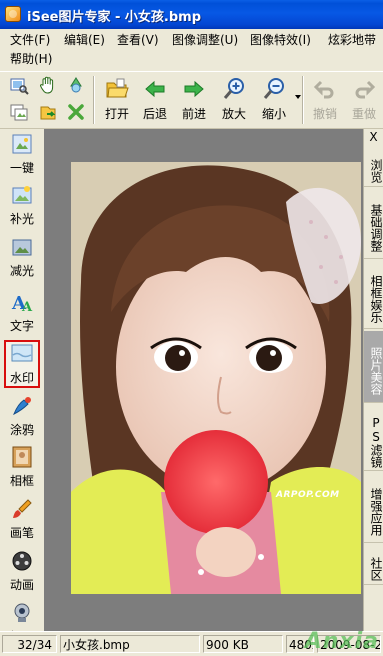  What do you see at coordinates (373, 367) in the screenshot?
I see `tab-photo-beauty: 照片美容` at bounding box center [373, 367].